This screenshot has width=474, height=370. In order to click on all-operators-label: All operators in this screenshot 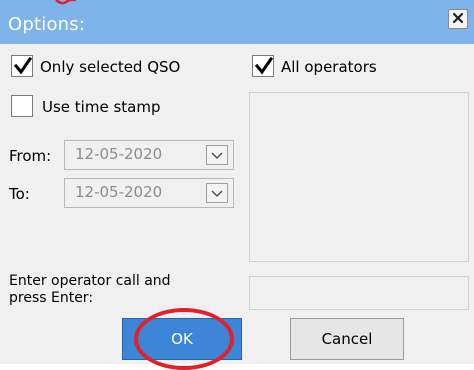, I will do `click(329, 67)`.